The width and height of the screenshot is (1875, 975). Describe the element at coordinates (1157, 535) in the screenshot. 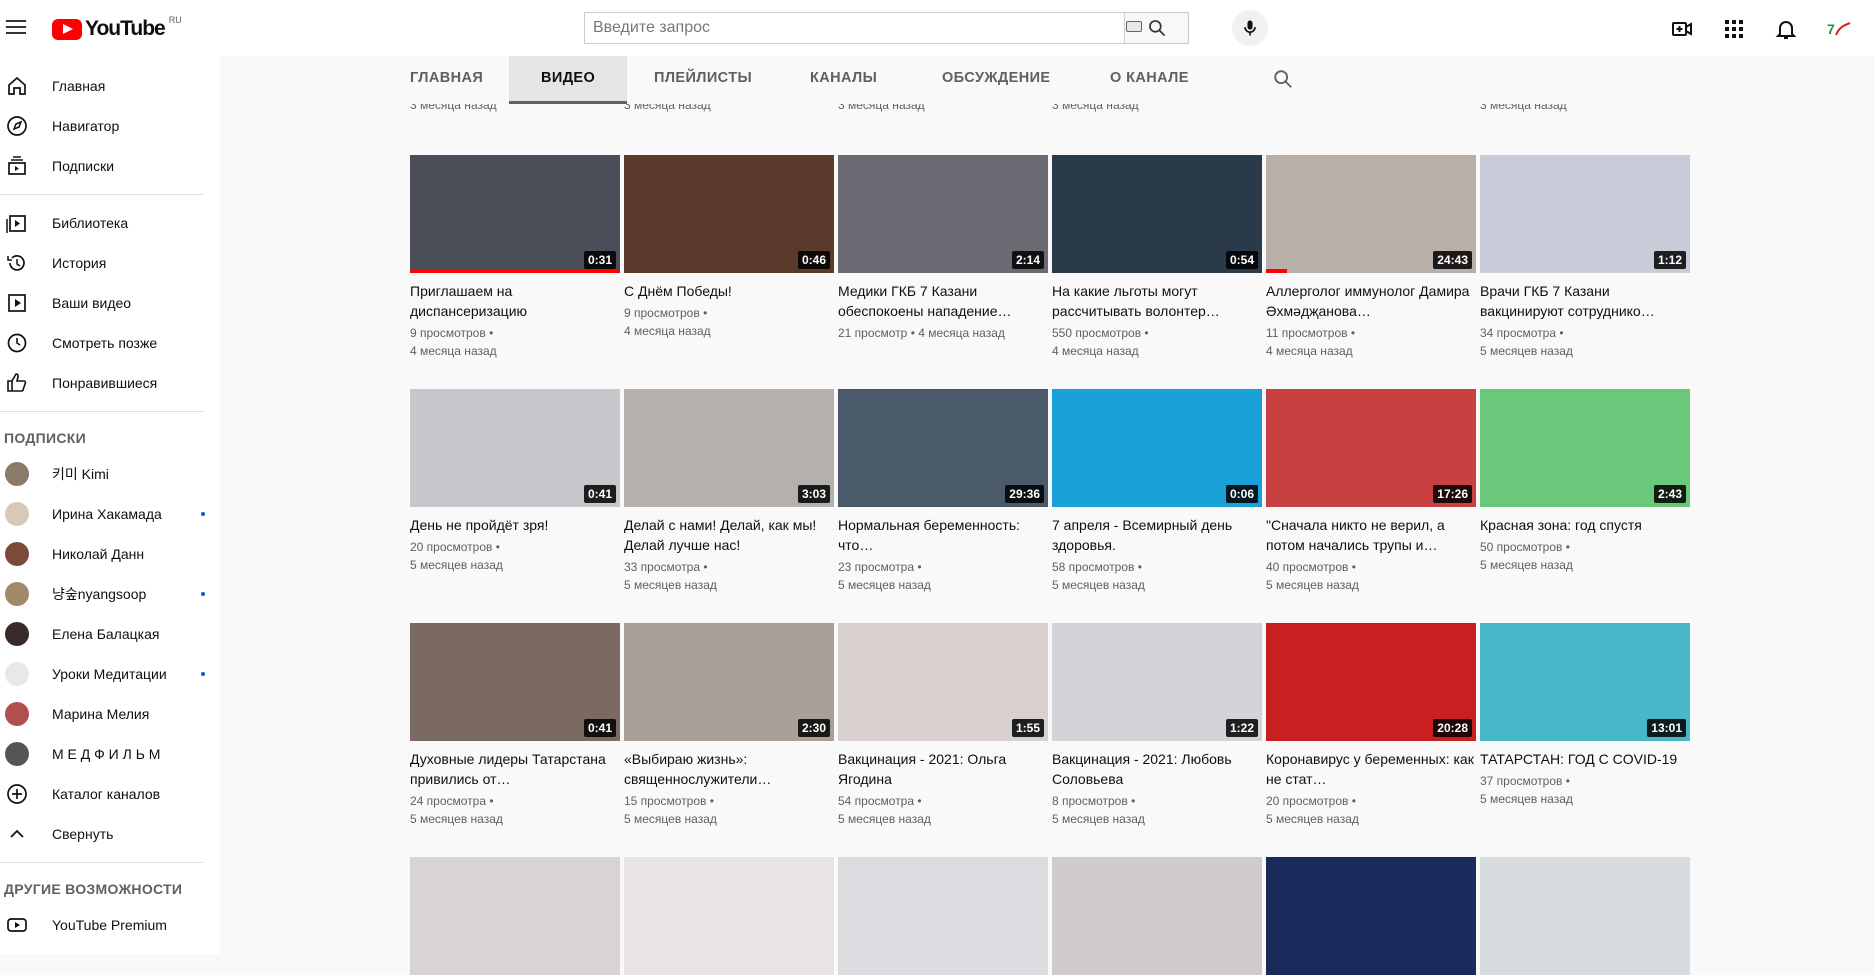

I see `video-title: 7 апреля - Всемирный день здоровья.` at that location.